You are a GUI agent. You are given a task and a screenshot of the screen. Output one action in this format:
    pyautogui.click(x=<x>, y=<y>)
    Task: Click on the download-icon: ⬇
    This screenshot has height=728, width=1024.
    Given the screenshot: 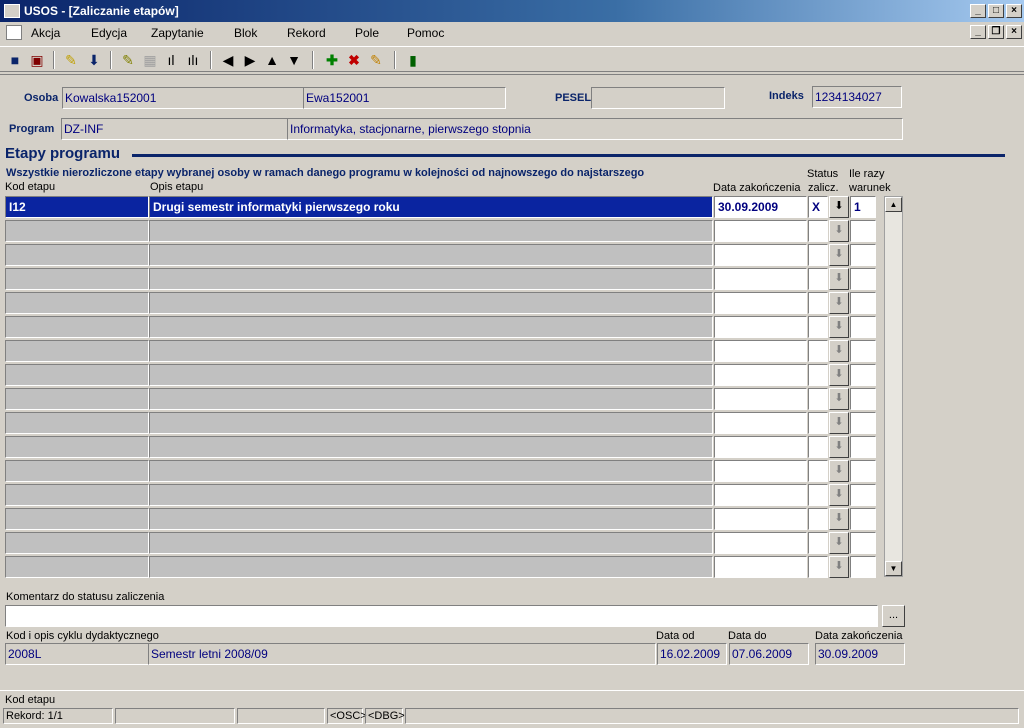 What is the action you would take?
    pyautogui.click(x=94, y=60)
    